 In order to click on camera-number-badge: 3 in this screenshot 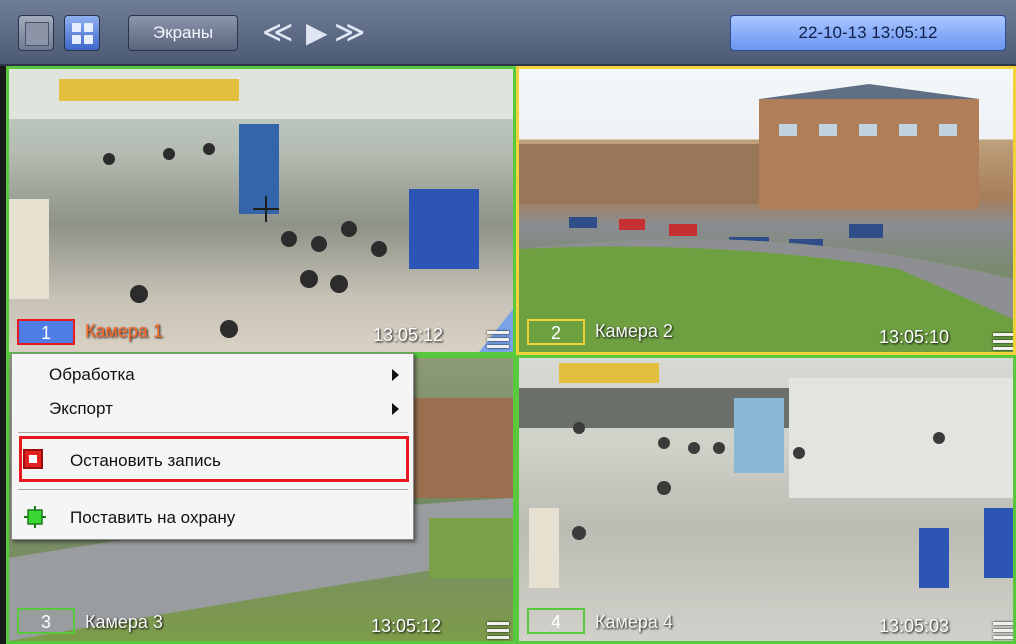, I will do `click(46, 621)`.